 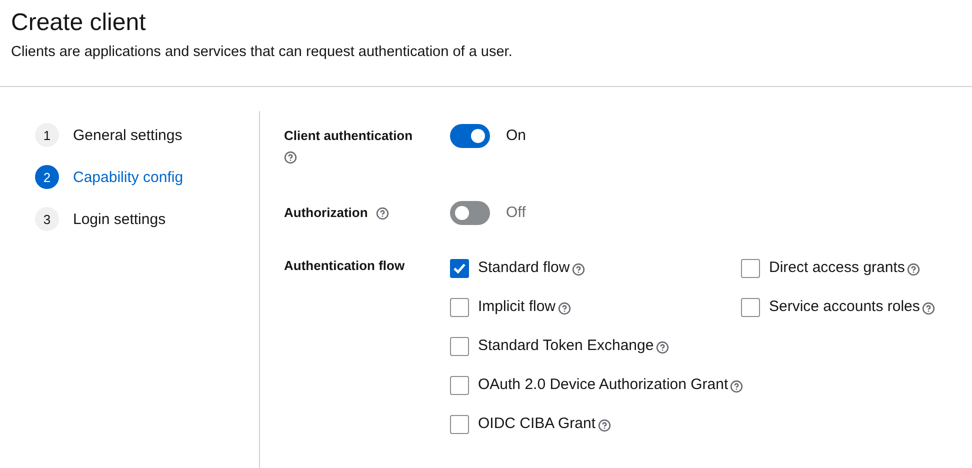 I want to click on checkbox-label: Service accounts roles, so click(x=844, y=307).